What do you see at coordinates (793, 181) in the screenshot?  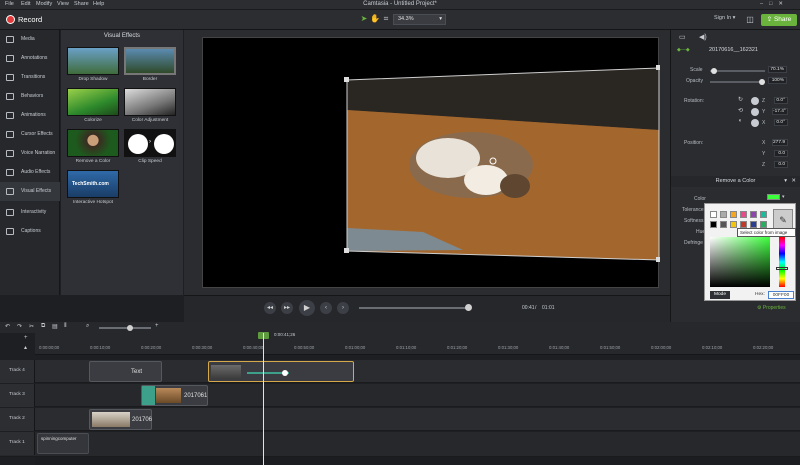 I see `close-icon: ✕` at bounding box center [793, 181].